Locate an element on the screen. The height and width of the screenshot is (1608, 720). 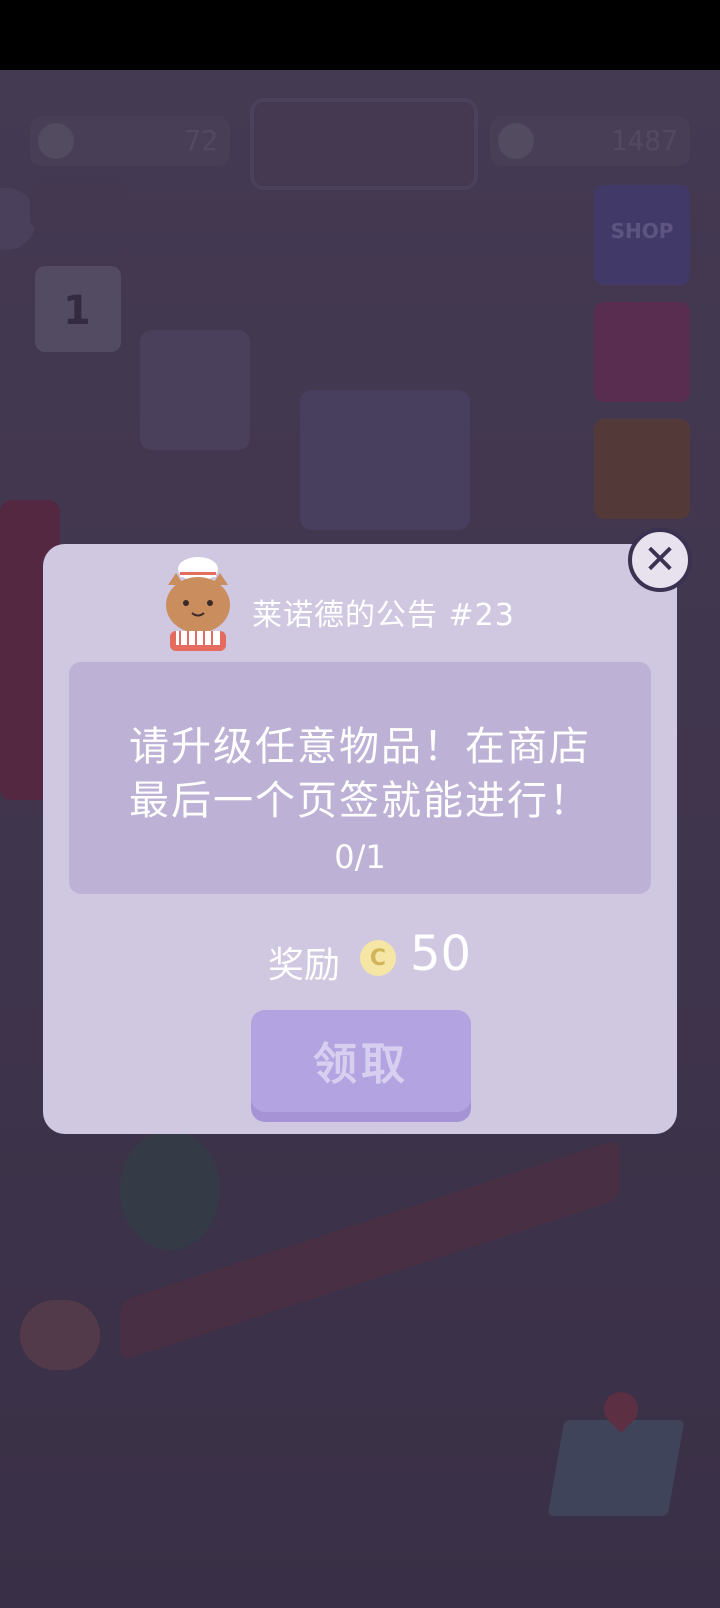
task-description: 请升级任意物品！在商店 最后一个页签就能进行！ is located at coordinates (360, 774).